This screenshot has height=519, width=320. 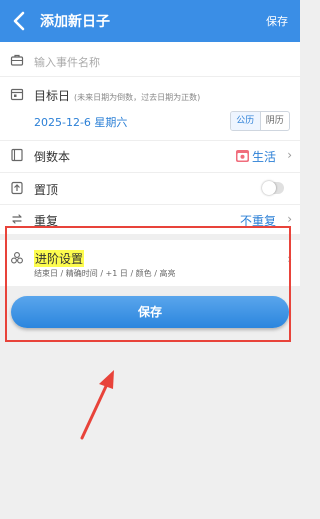 What do you see at coordinates (59, 258) in the screenshot?
I see `advanced-settings-title: 进阶设置` at bounding box center [59, 258].